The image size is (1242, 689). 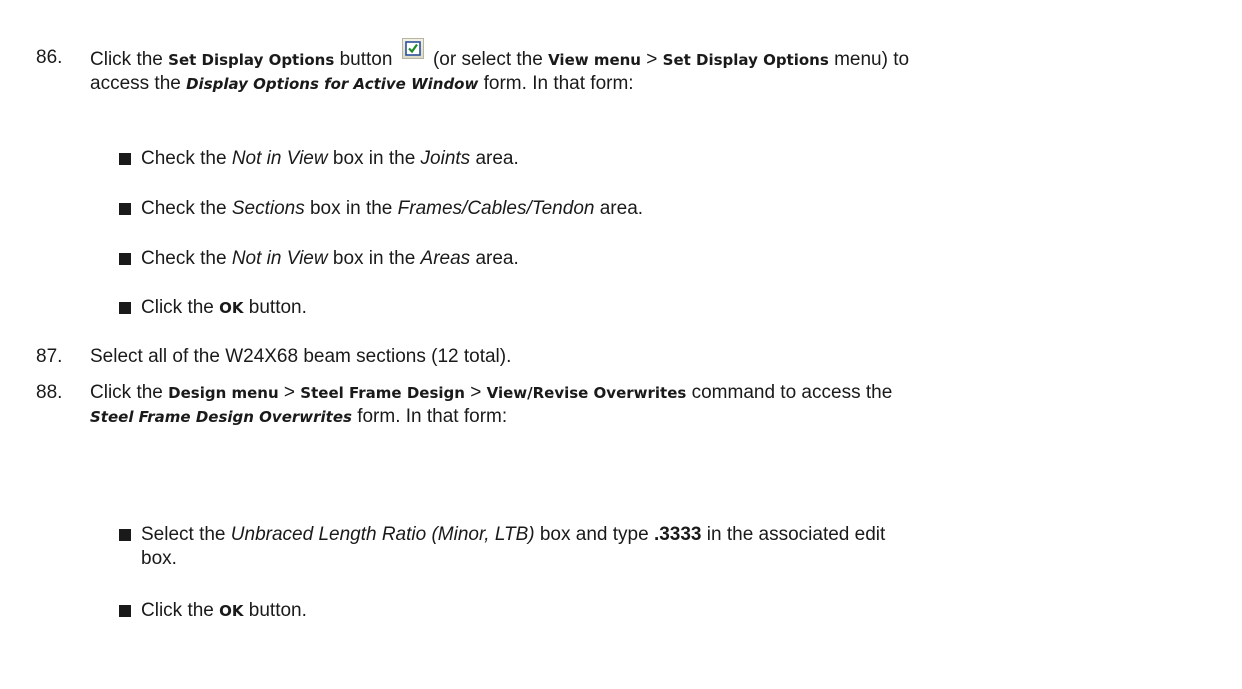 I want to click on form-name: Display Options for Active Window, so click(x=332, y=84).